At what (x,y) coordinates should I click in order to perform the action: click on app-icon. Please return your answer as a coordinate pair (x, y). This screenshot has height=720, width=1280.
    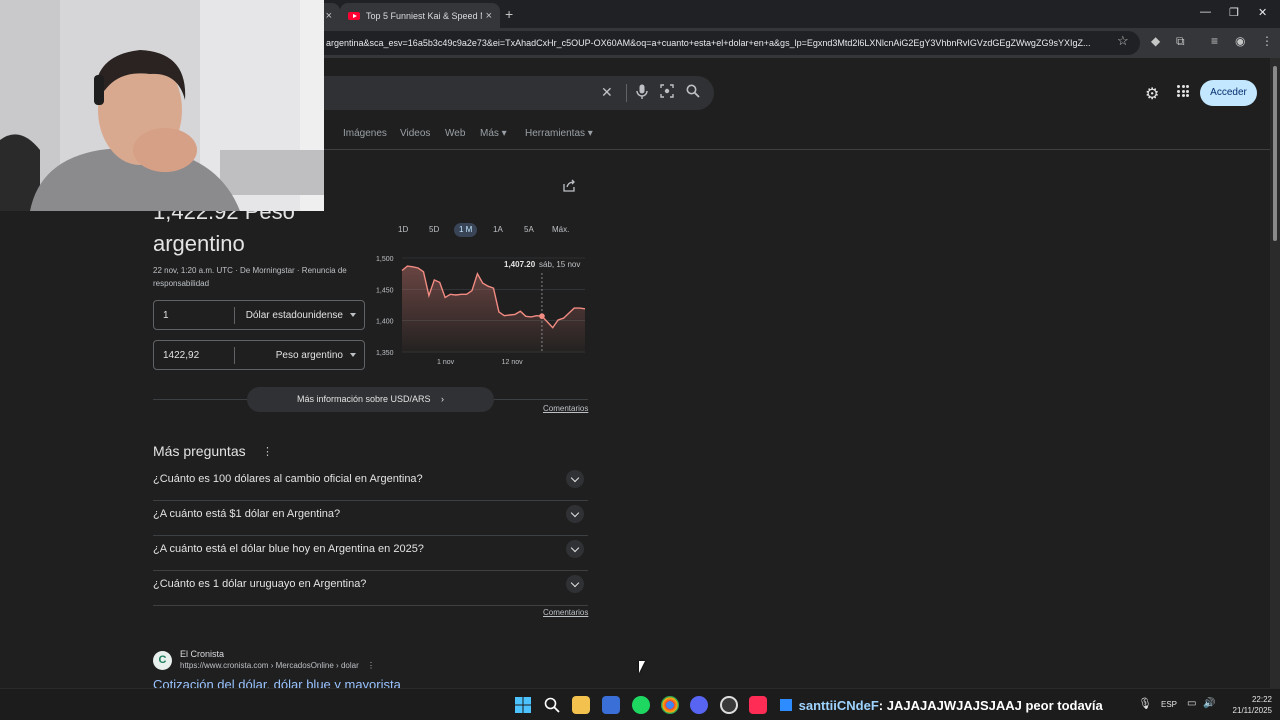
    Looking at the image, I should click on (729, 705).